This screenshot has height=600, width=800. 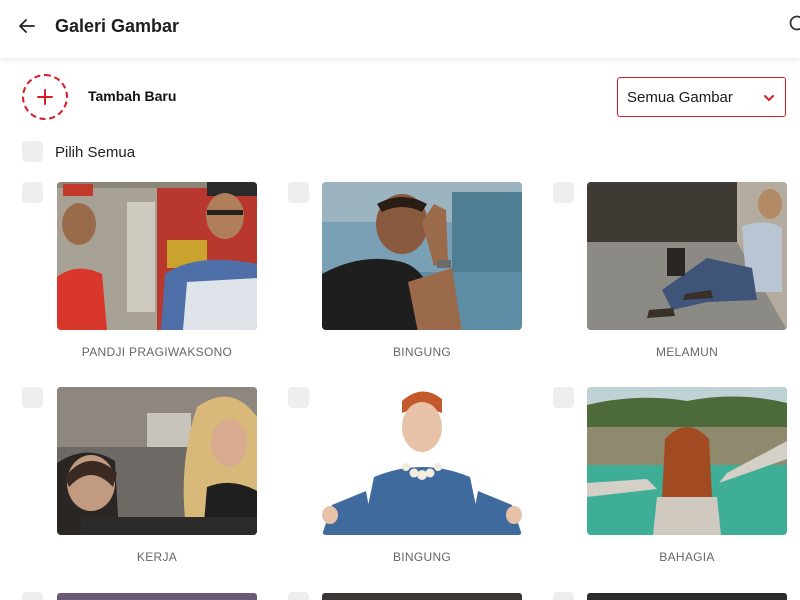 I want to click on add-new-label: Tambah Baru, so click(x=132, y=96).